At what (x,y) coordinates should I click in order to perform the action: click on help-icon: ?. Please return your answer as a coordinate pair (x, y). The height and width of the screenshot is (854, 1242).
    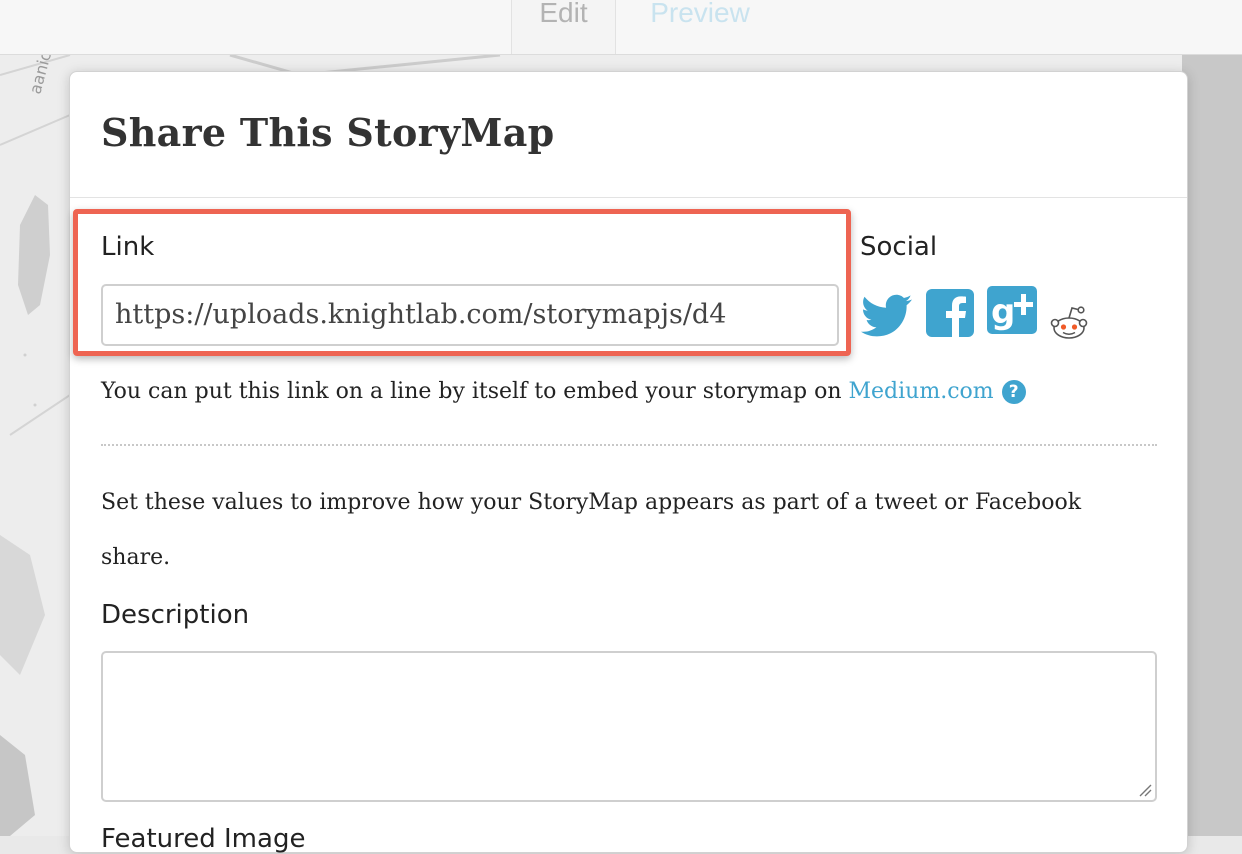
    Looking at the image, I should click on (1013, 392).